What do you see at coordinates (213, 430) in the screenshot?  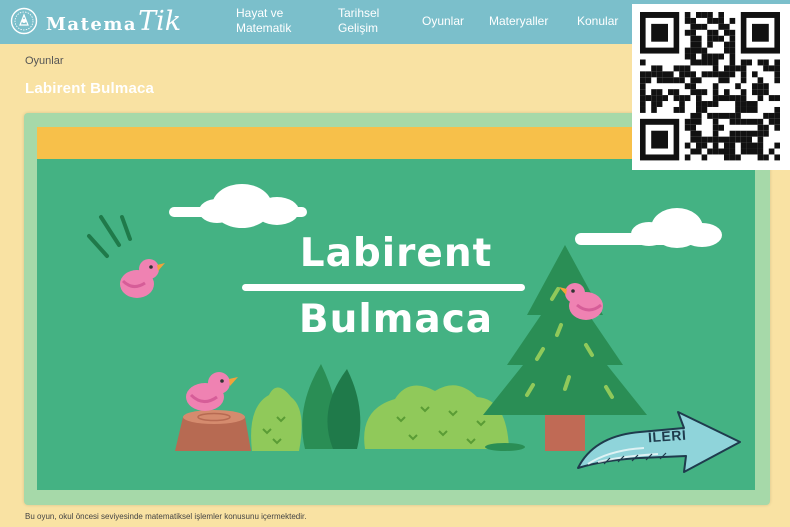 I see `tree-stump` at bounding box center [213, 430].